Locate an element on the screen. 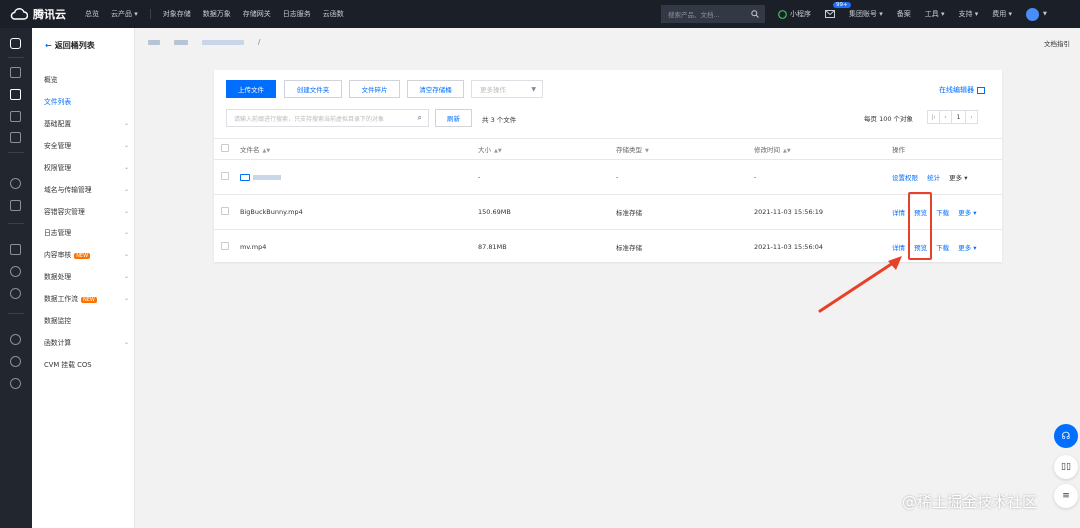 This screenshot has width=1080, height=528. upload-file-button: 上传文件 is located at coordinates (251, 89).